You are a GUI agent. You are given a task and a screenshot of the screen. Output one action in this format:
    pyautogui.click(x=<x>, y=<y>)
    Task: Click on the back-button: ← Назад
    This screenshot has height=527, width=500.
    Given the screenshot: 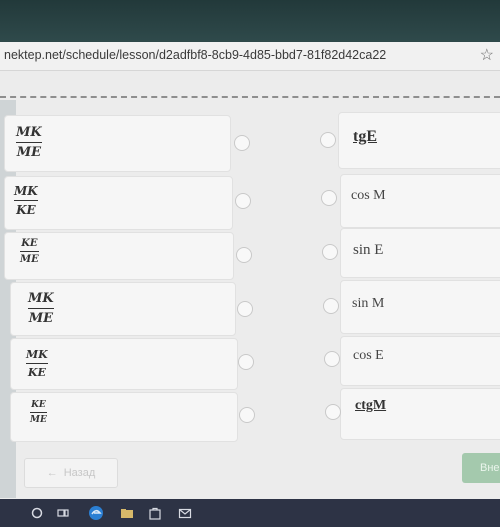 What is the action you would take?
    pyautogui.click(x=71, y=473)
    